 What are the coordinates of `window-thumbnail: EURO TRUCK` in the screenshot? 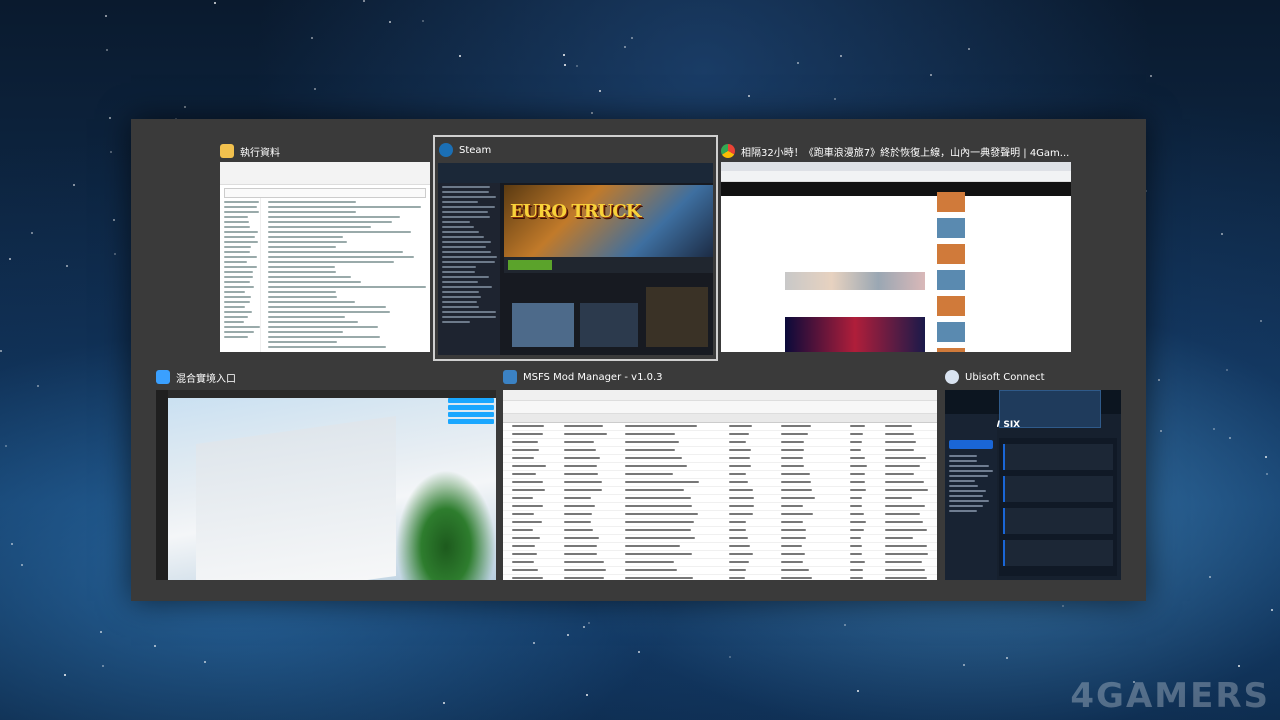 It's located at (575, 259).